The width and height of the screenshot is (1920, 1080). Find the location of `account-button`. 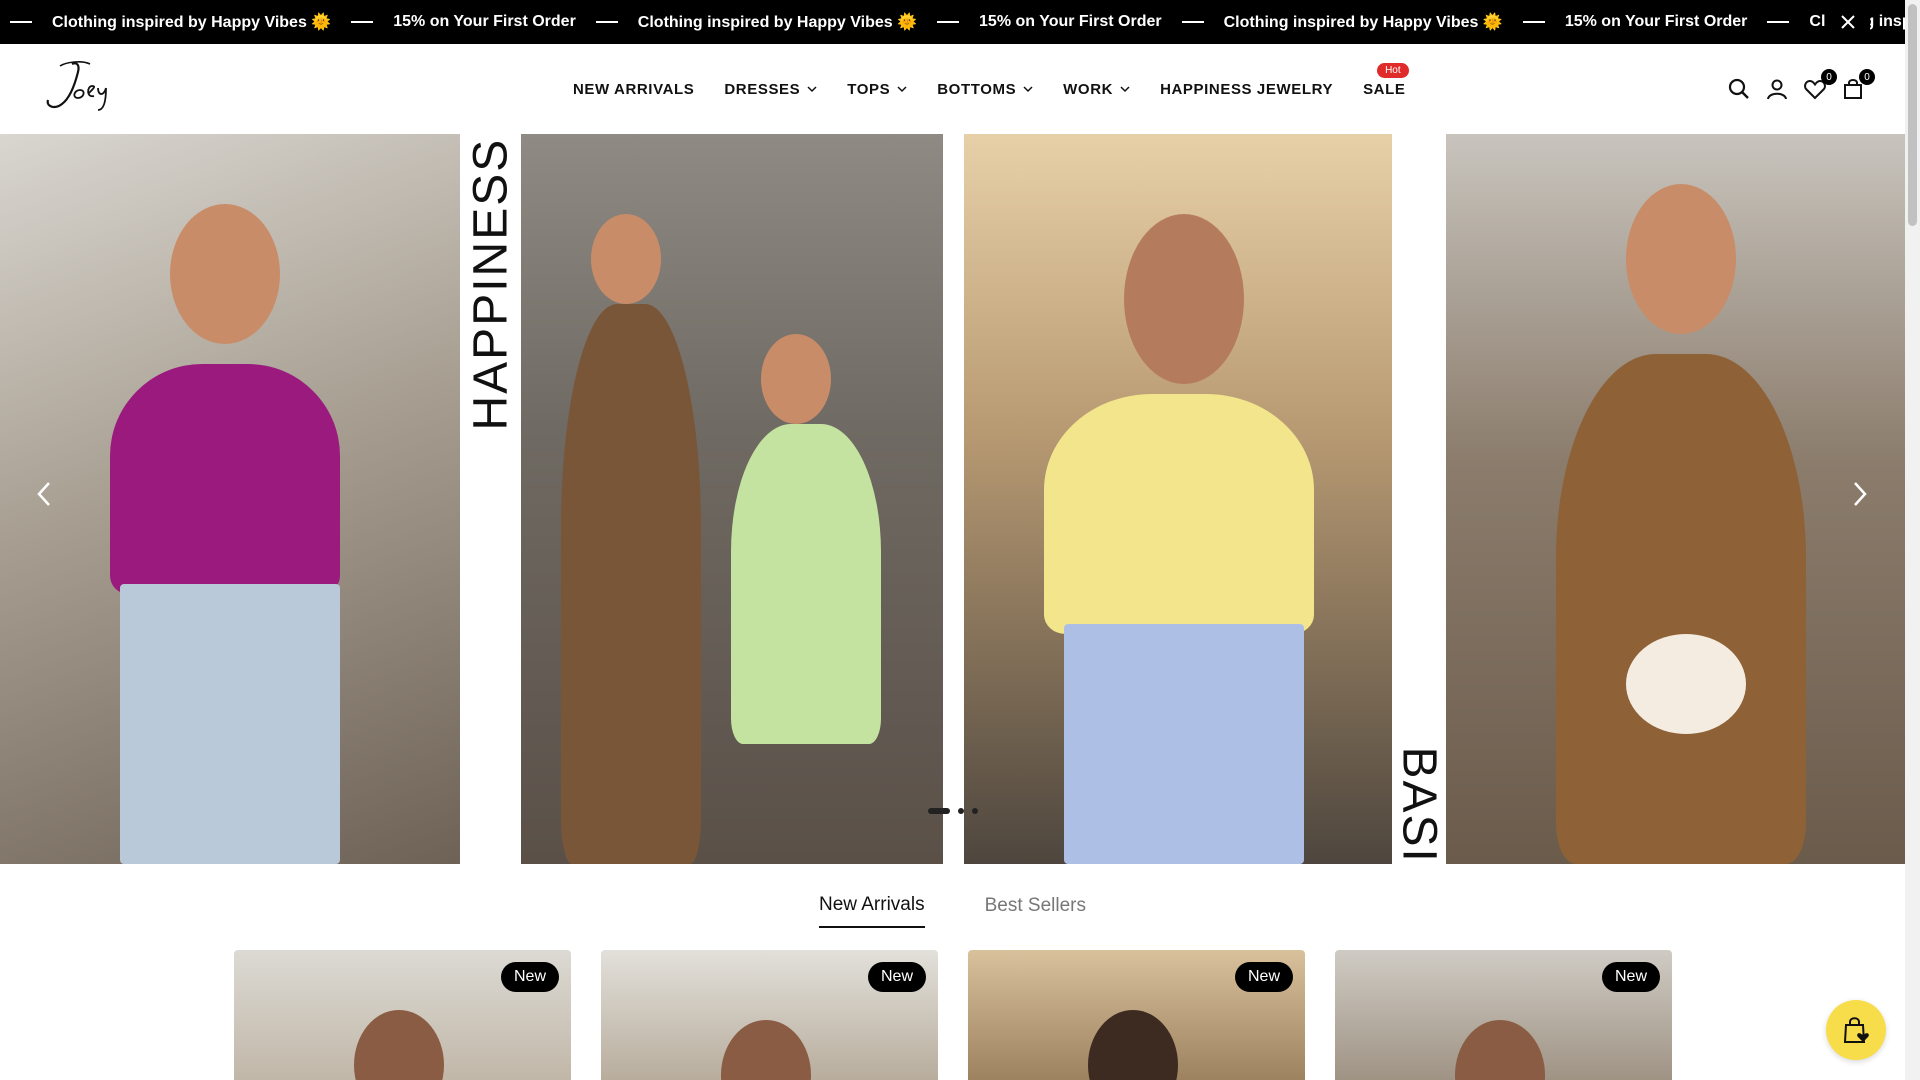

account-button is located at coordinates (1777, 89).